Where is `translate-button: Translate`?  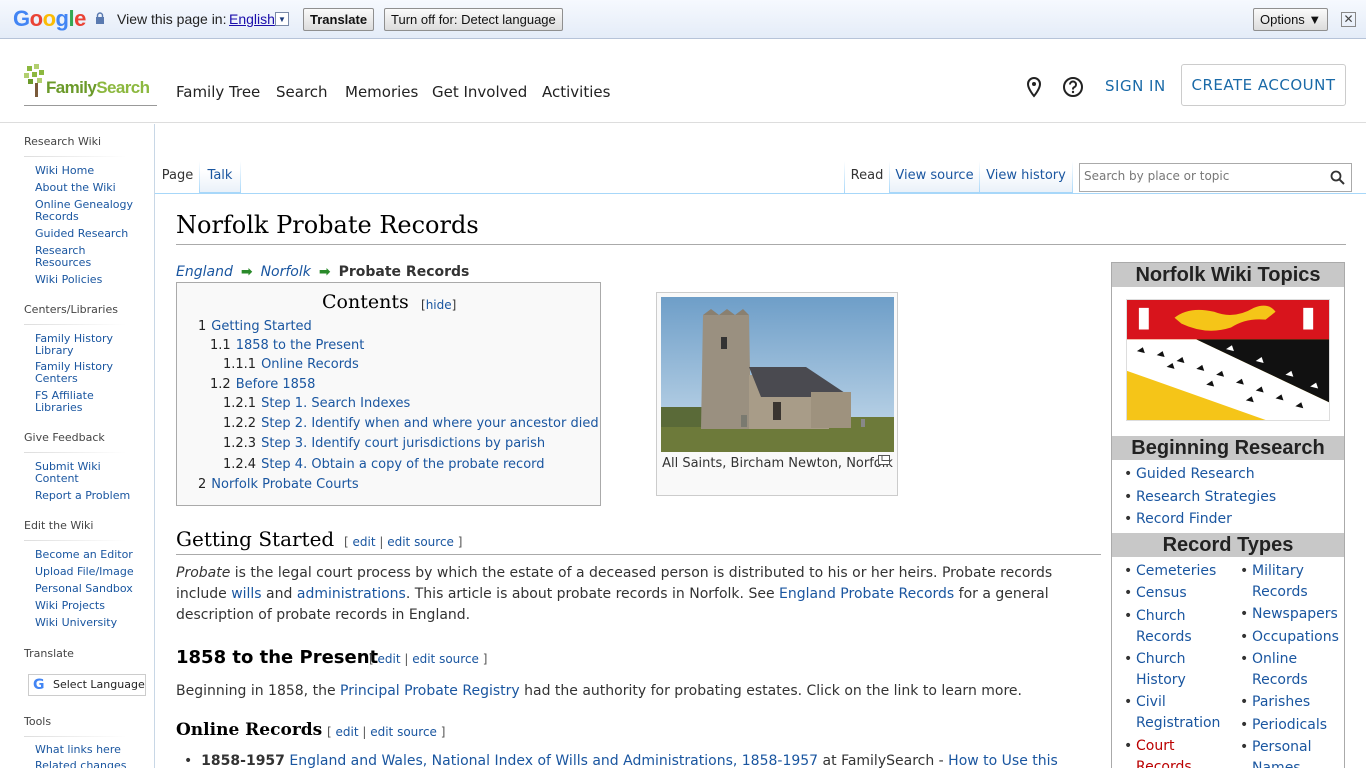
translate-button: Translate is located at coordinates (339, 19).